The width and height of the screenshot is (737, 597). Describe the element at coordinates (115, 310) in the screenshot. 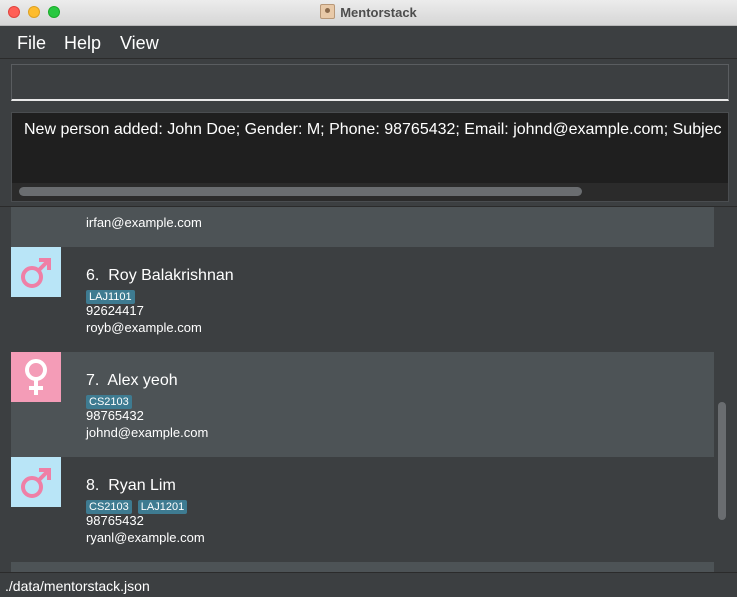

I see `person-phone: 92624417` at that location.